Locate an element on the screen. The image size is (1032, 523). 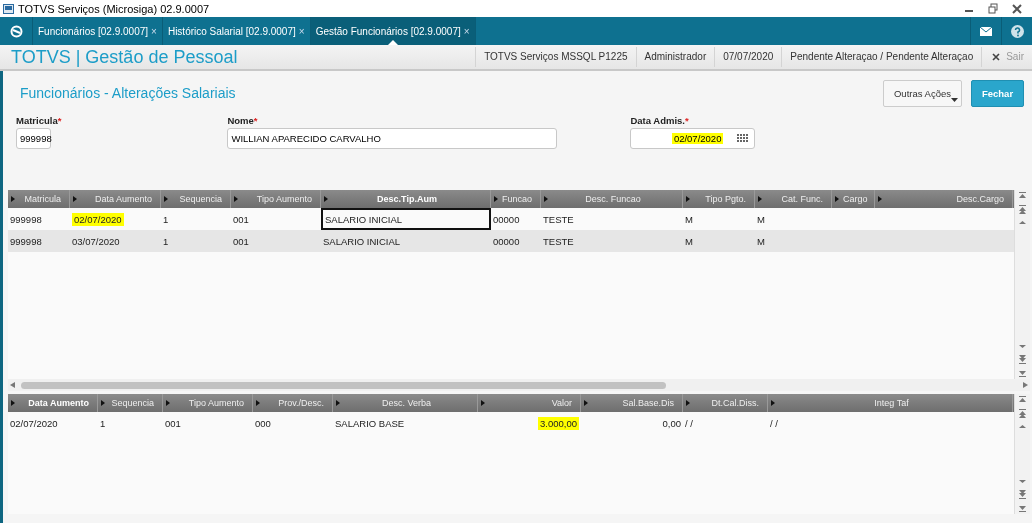
status-info: Pendente Alteraçao / Pendente Alteraçao is located at coordinates (881, 57).